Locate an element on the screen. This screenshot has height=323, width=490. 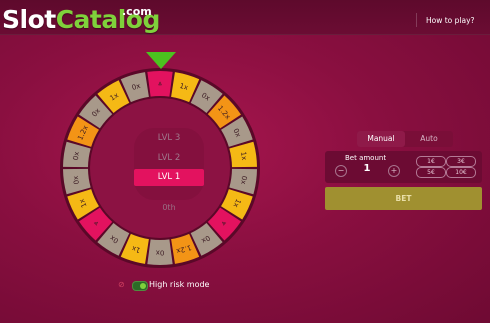
bet-increase-button: + is located at coordinates (394, 171).